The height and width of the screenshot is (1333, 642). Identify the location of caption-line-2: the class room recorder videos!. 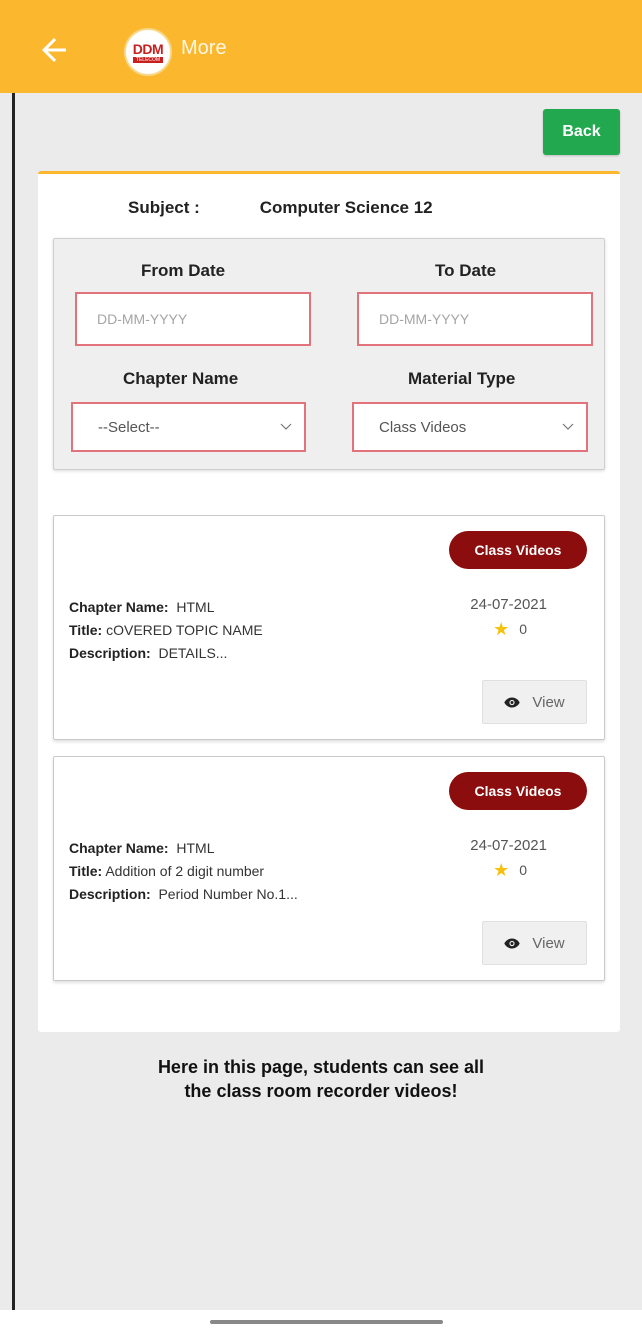
(321, 1091).